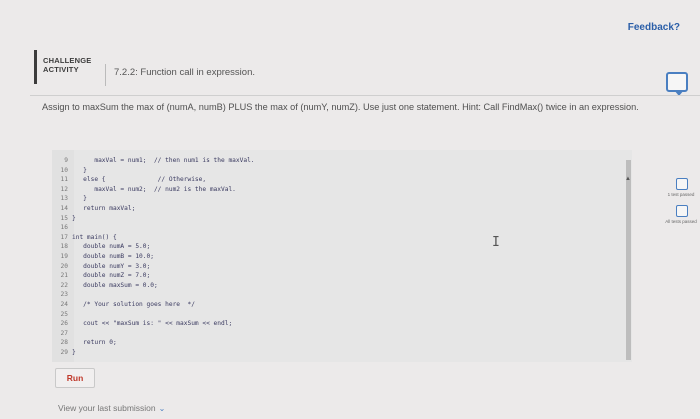 This screenshot has width=700, height=419. I want to click on code-line: 24 /* Your solution goes here */, so click(123, 304).